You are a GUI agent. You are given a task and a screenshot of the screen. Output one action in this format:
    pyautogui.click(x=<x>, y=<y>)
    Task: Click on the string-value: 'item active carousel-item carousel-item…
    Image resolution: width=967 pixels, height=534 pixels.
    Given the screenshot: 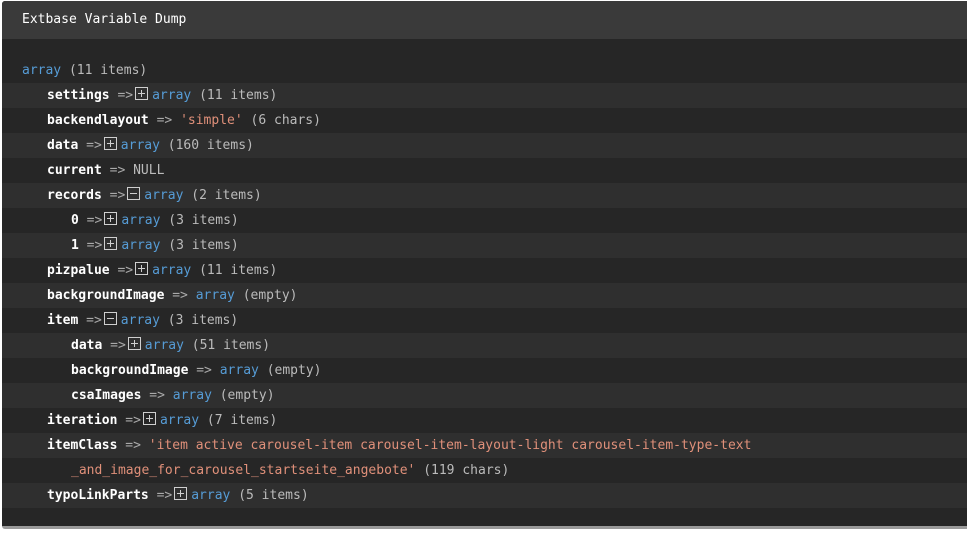 What is the action you would take?
    pyautogui.click(x=450, y=445)
    